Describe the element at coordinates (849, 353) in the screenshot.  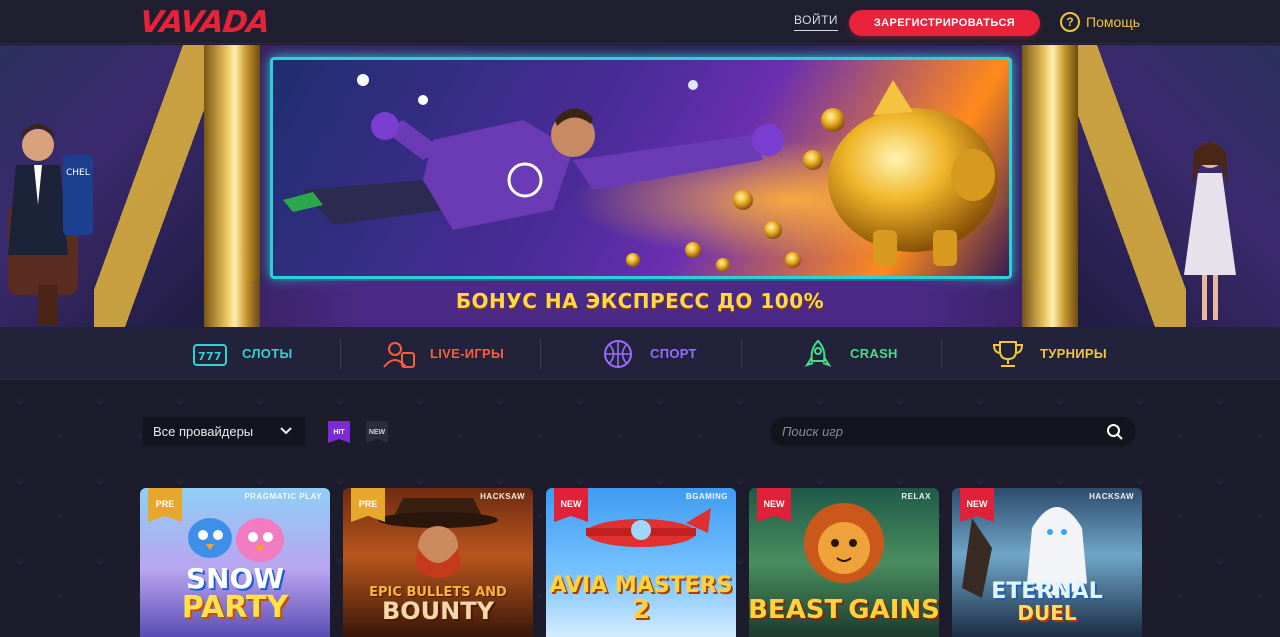
I see `category-crash: CRASH` at that location.